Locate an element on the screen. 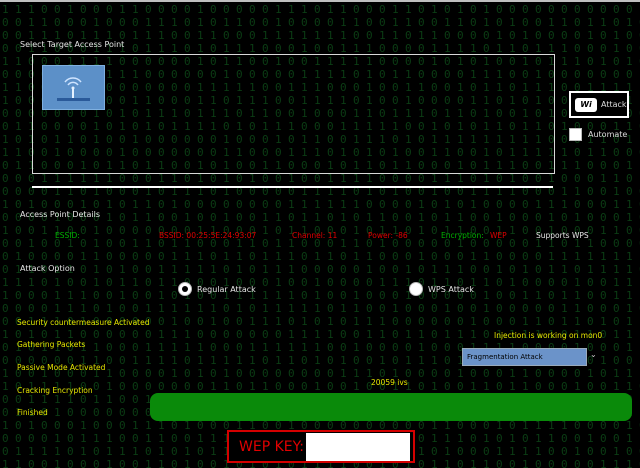 The image size is (640, 468). attack-type-select: Fragmentation Attack is located at coordinates (524, 357).